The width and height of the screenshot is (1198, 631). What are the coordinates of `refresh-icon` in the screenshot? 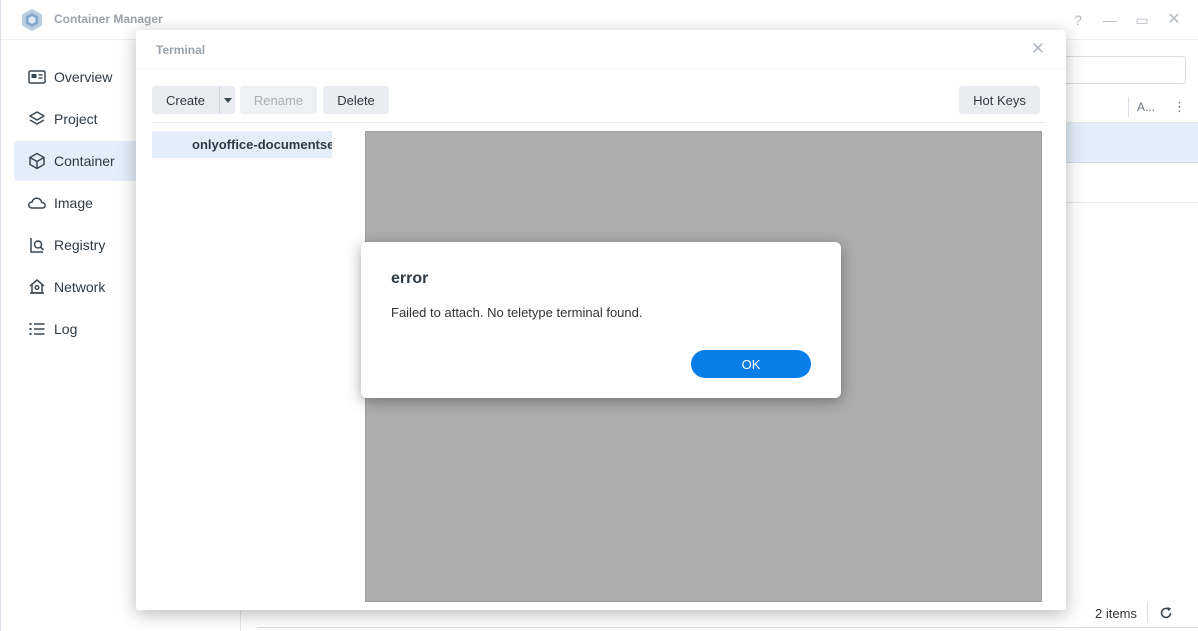 It's located at (1166, 613).